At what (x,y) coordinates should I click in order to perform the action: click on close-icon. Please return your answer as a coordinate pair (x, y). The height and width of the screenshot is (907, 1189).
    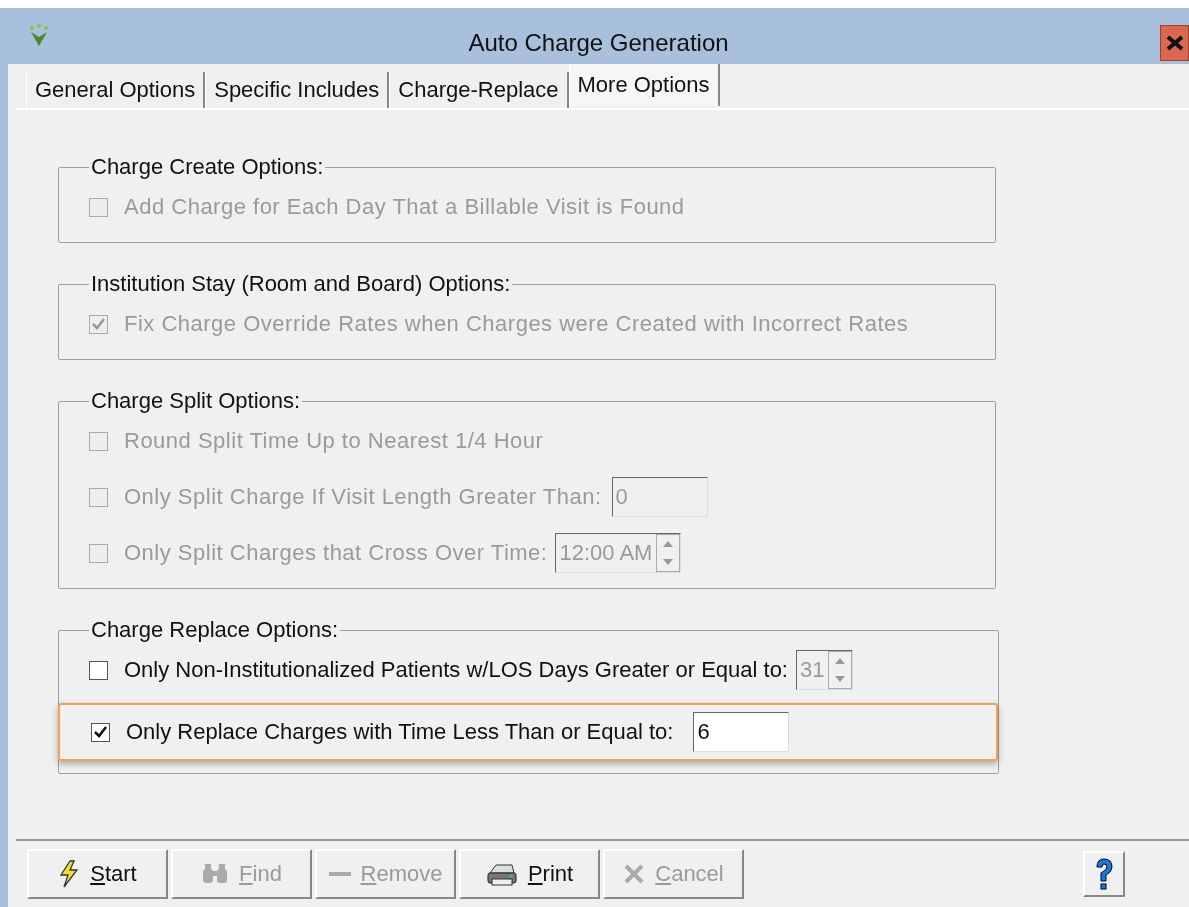
    Looking at the image, I should click on (1174, 43).